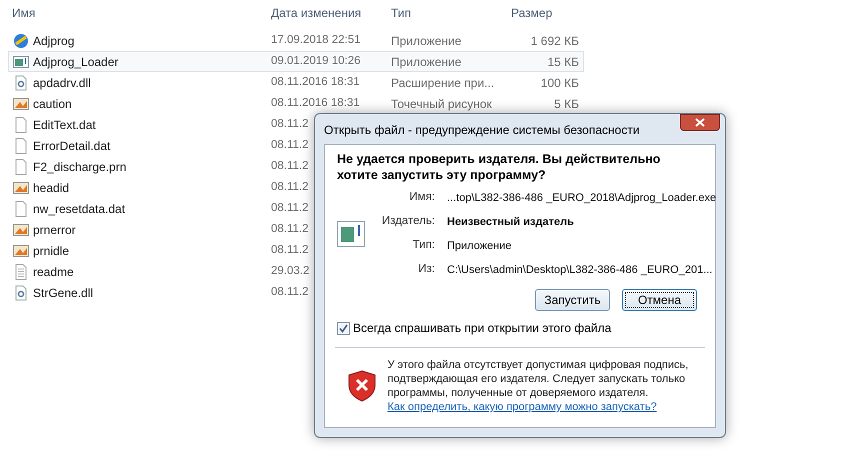 This screenshot has height=452, width=848. I want to click on column-header: Дата изменения, so click(331, 13).